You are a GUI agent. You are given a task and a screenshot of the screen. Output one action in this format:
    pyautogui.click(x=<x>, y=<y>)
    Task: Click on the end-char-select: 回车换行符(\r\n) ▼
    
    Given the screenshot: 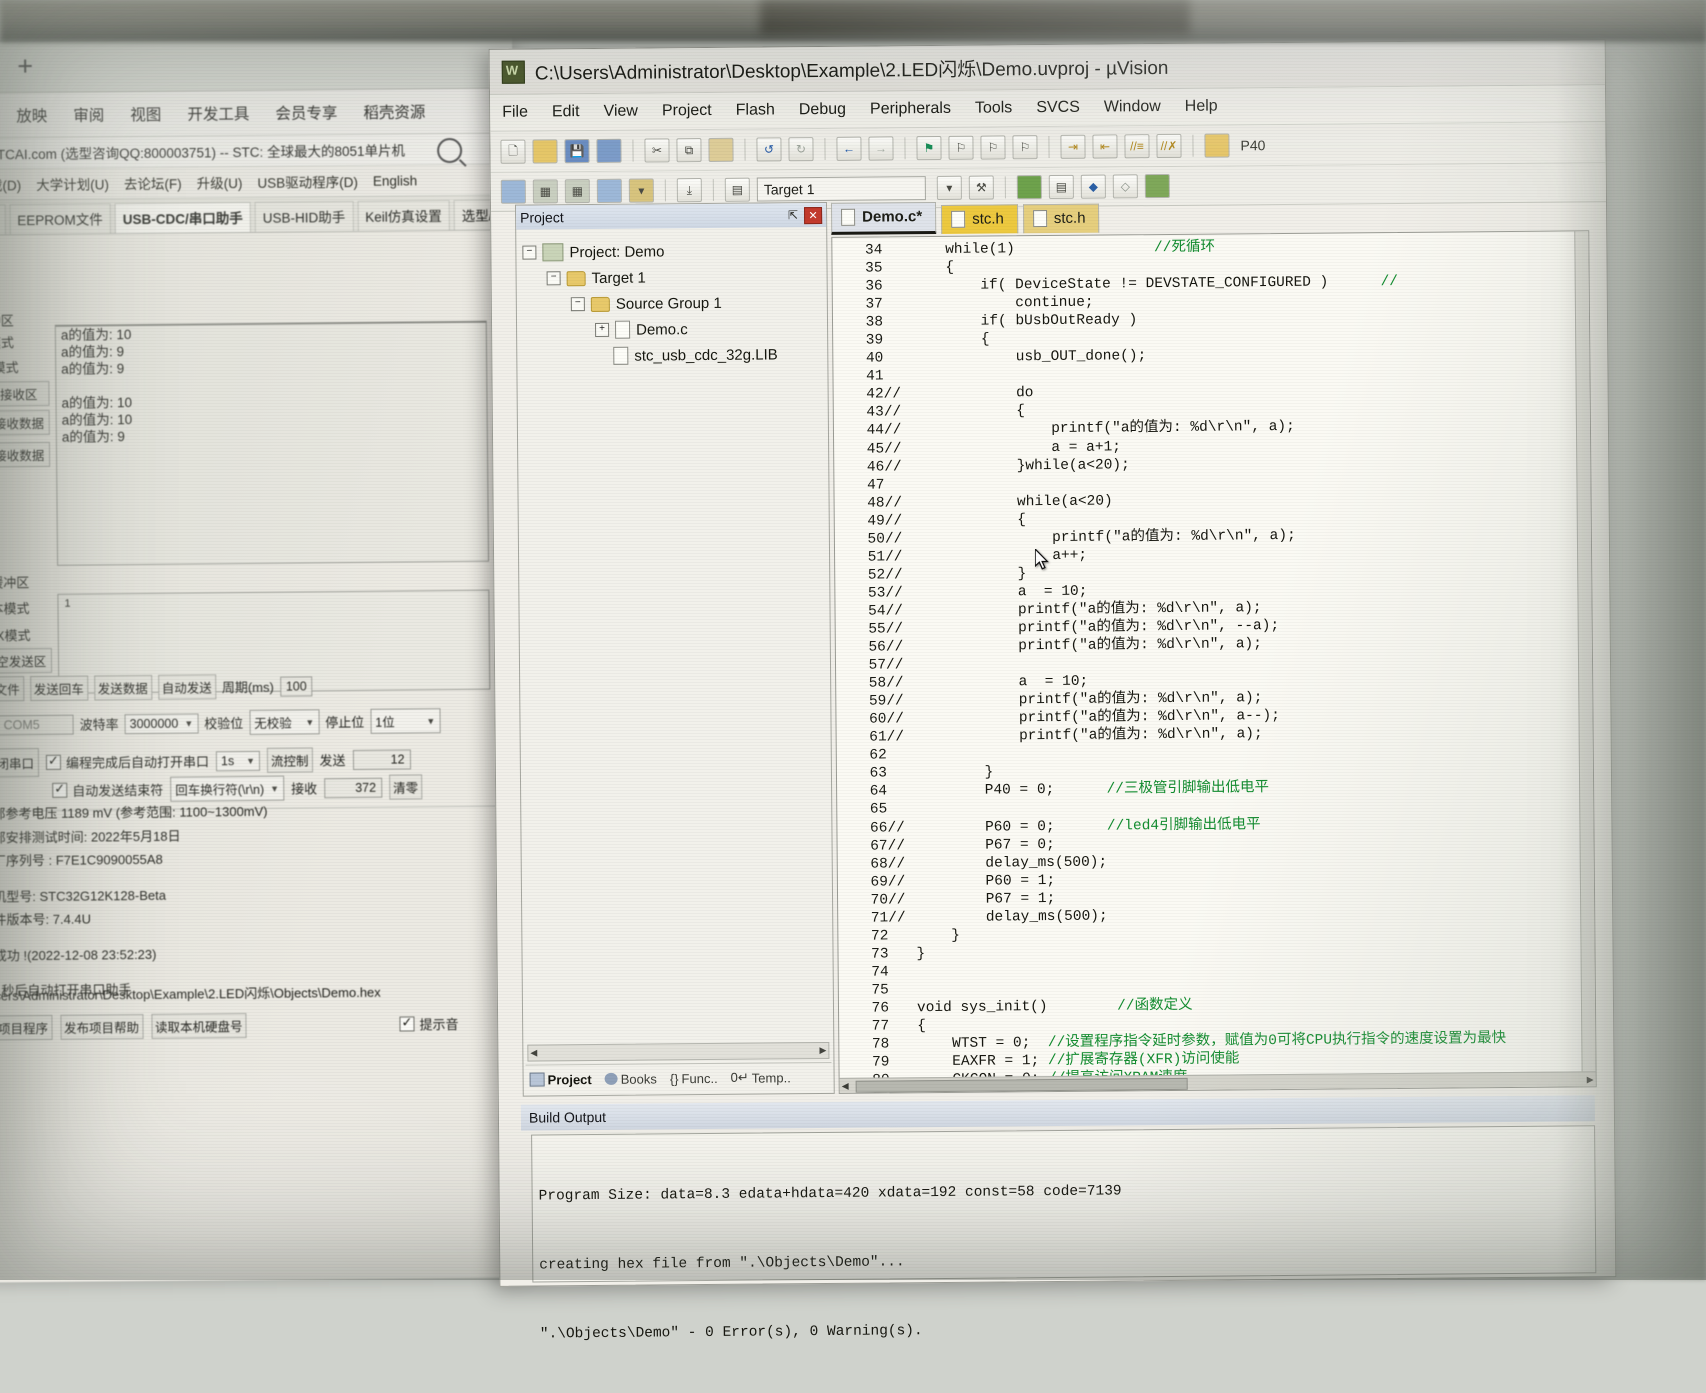 What is the action you would take?
    pyautogui.click(x=227, y=789)
    